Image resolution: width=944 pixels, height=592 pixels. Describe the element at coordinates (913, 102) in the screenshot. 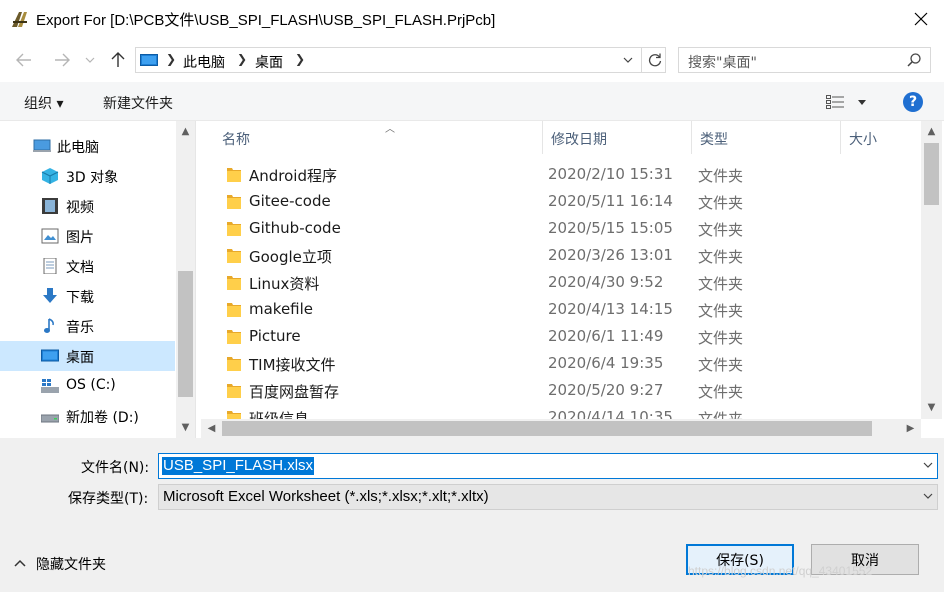

I see `help-button: ?` at that location.